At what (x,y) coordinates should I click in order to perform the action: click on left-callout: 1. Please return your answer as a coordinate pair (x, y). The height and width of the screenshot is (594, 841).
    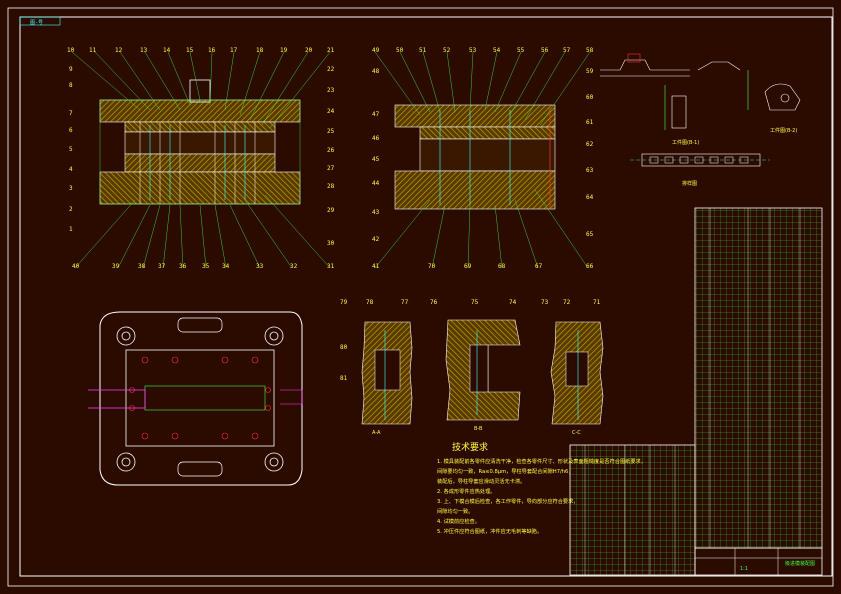
    Looking at the image, I should click on (71, 229).